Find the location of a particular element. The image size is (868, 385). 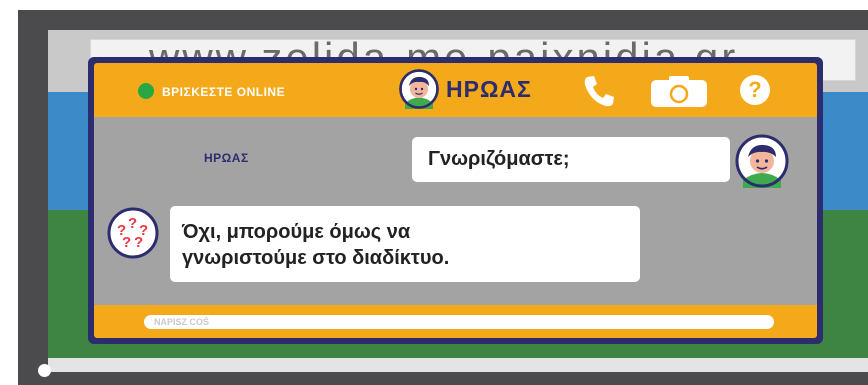

sender-name: ΗΡΩΑΣ is located at coordinates (226, 158).